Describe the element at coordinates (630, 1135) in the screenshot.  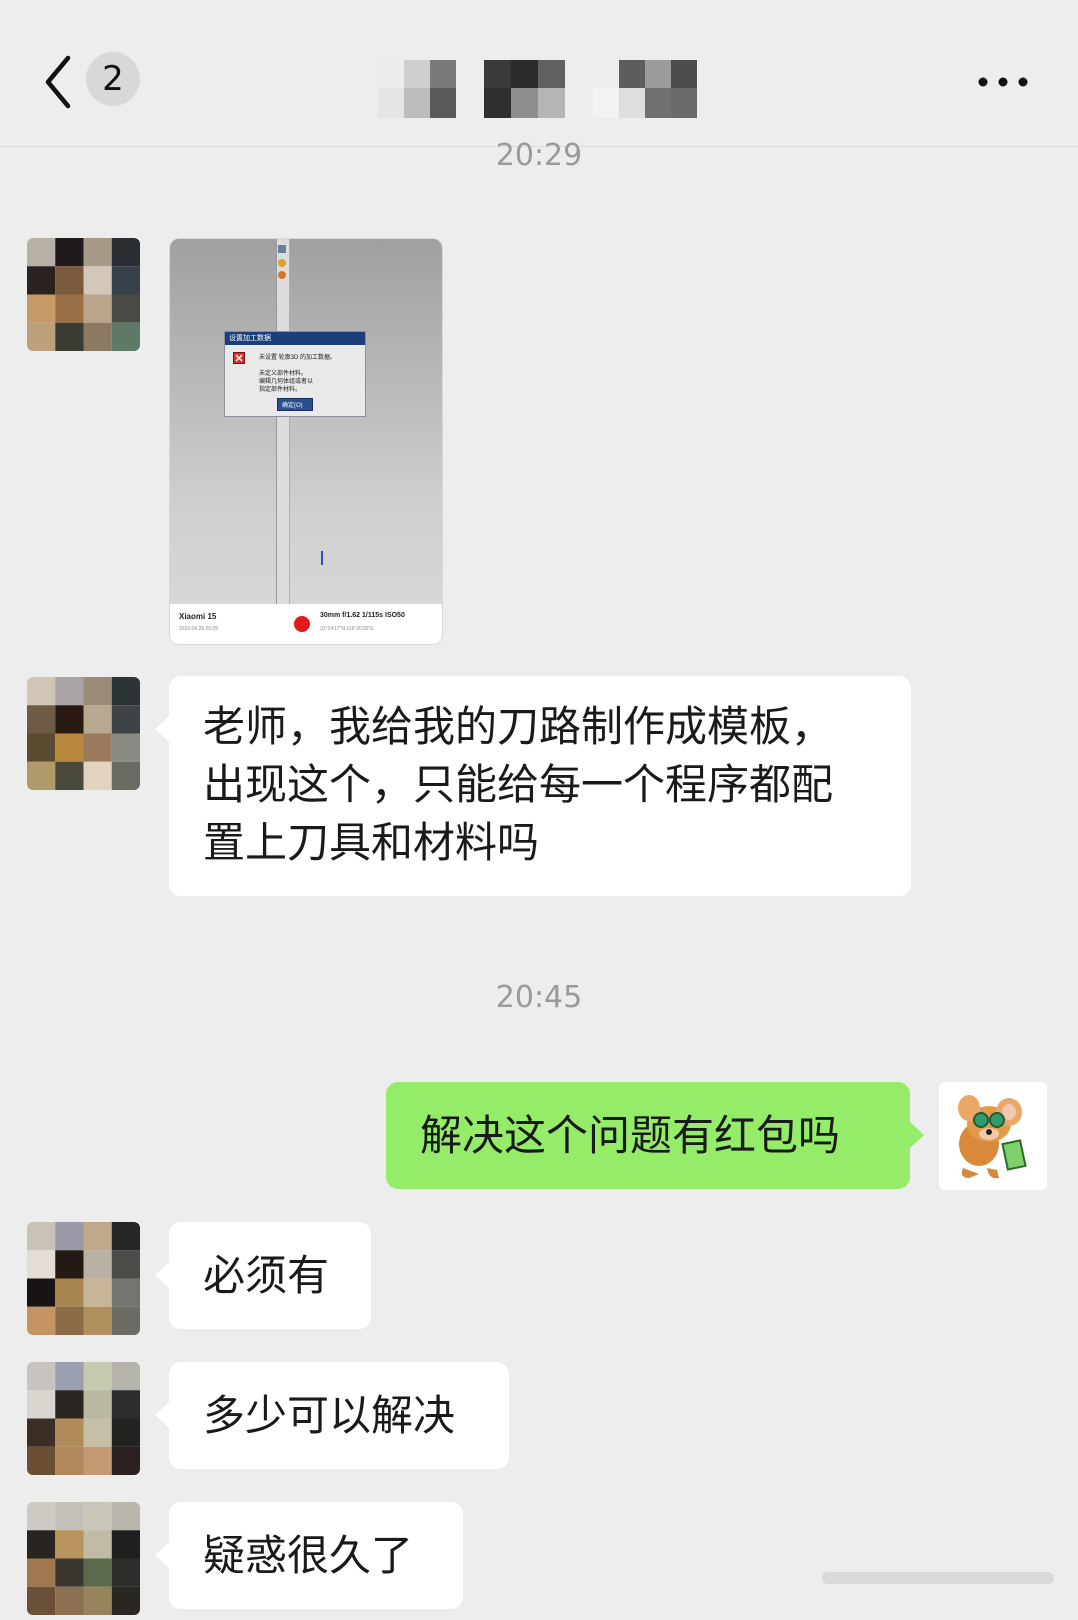
I see `message-text: 解决这个问题有红包吗` at that location.